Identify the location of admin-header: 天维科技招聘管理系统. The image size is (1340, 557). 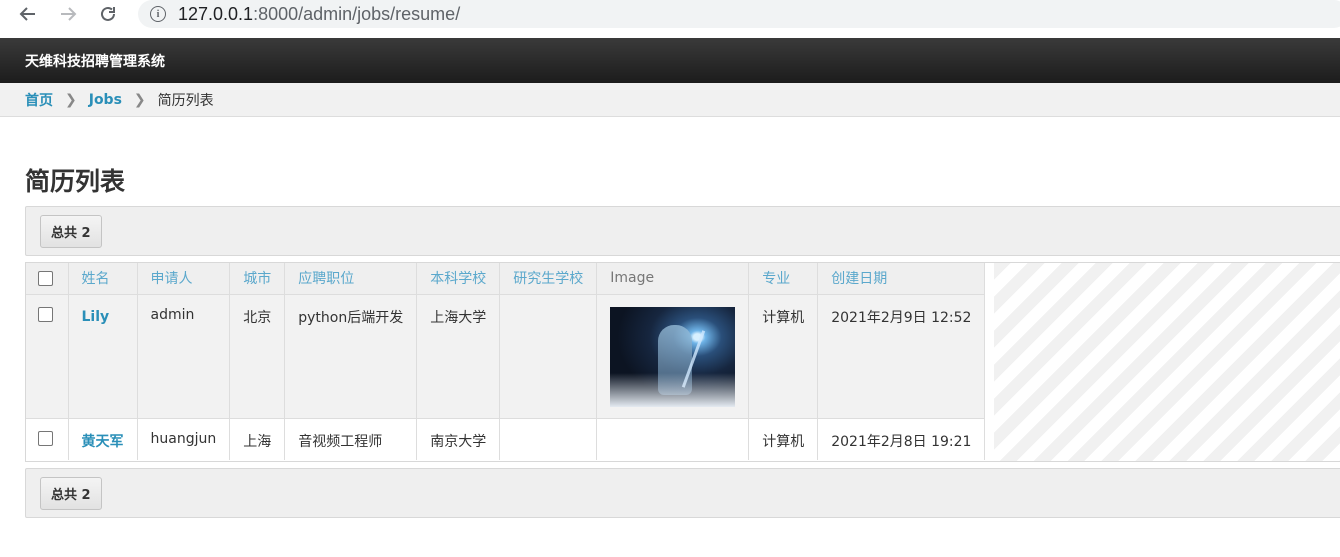
(670, 60).